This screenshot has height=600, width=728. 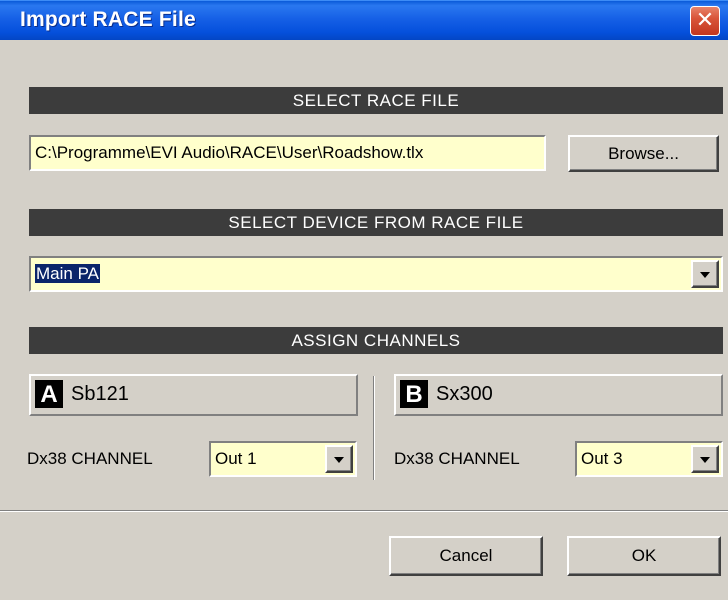 What do you see at coordinates (464, 394) in the screenshot?
I see `channel-b-name: Sx300` at bounding box center [464, 394].